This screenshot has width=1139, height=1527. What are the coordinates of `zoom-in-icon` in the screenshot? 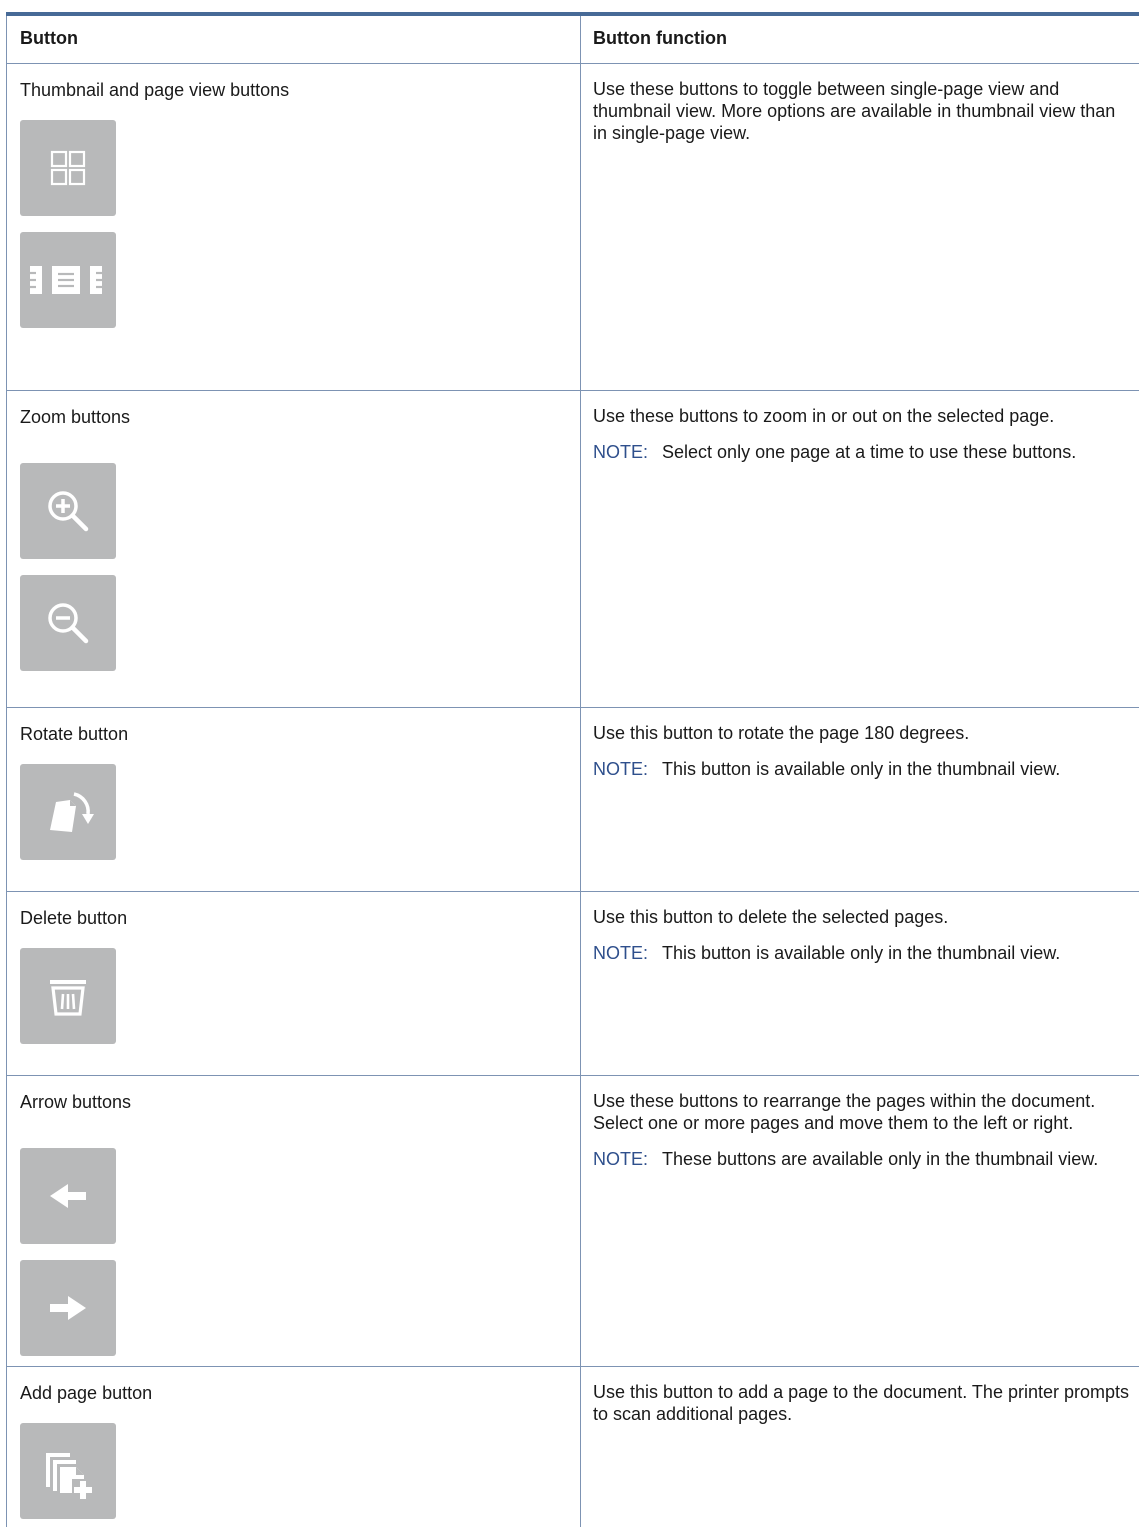 It's located at (68, 511).